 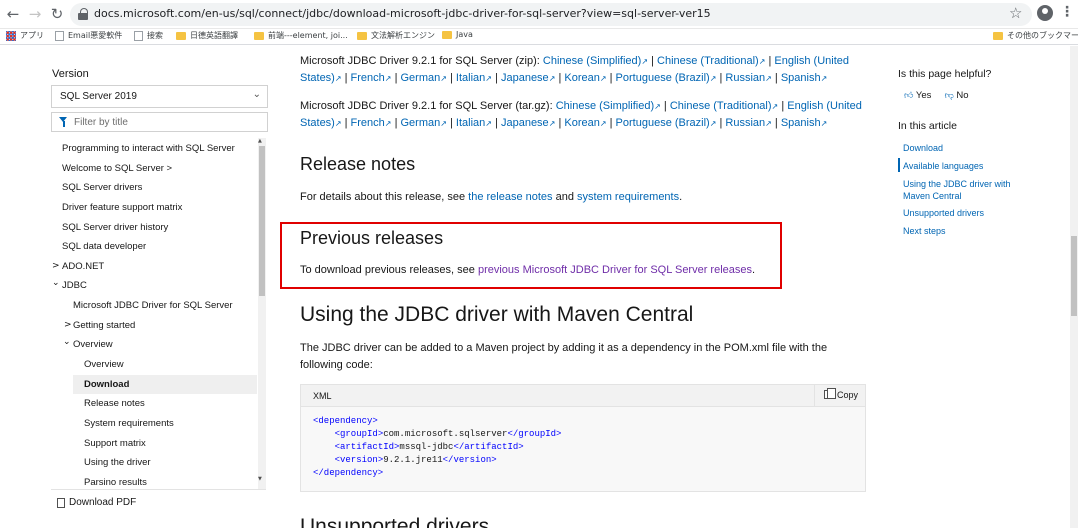 What do you see at coordinates (159, 96) in the screenshot?
I see `version-select: SQL Server 2019 ⌄` at bounding box center [159, 96].